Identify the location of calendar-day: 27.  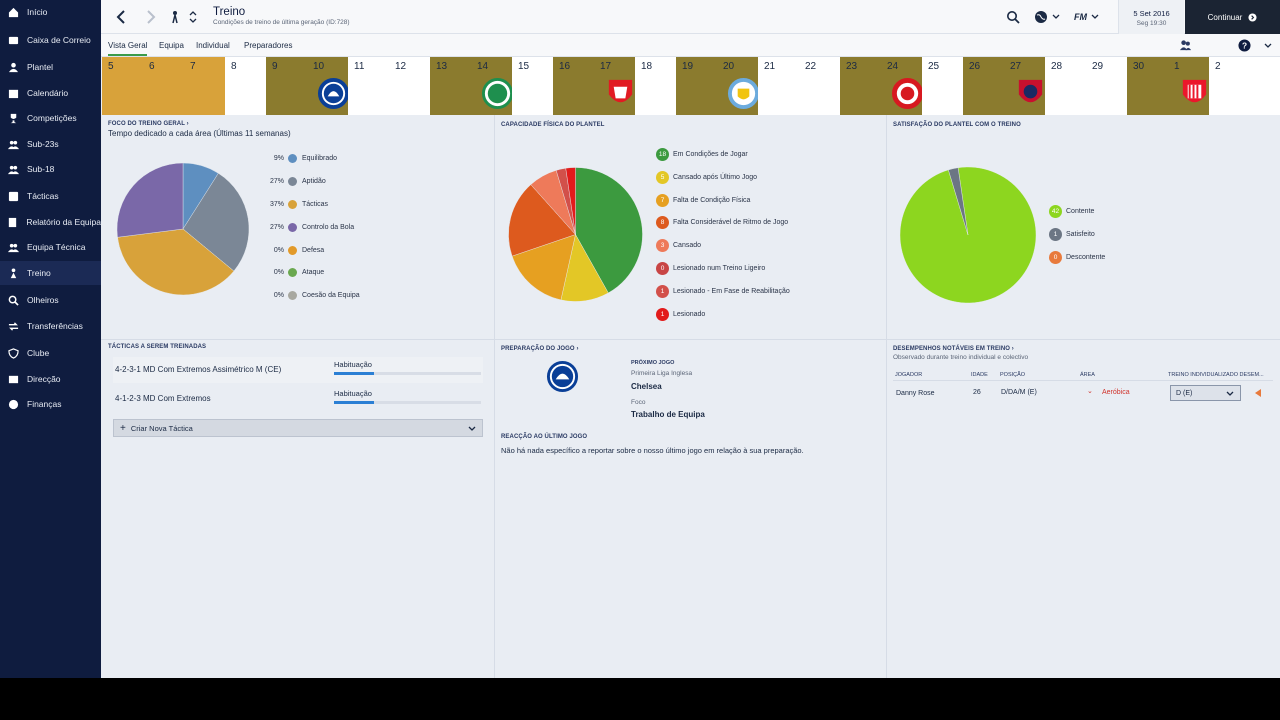
(1024, 86).